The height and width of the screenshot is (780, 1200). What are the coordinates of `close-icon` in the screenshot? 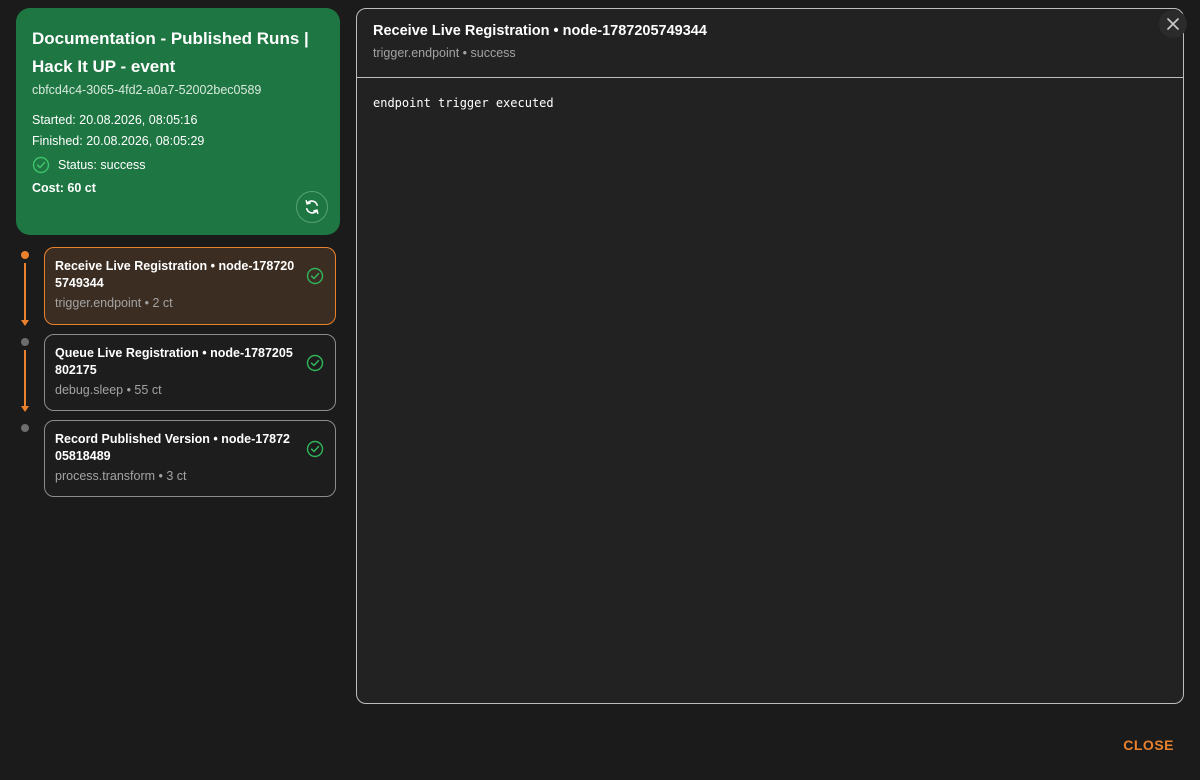 It's located at (1173, 24).